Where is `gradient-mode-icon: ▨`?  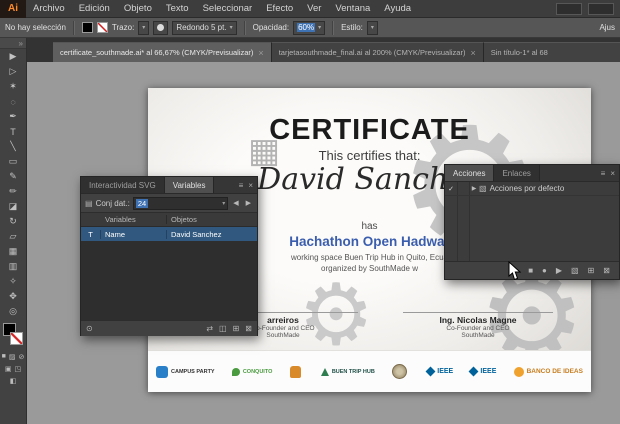 gradient-mode-icon: ▨ is located at coordinates (12, 357).